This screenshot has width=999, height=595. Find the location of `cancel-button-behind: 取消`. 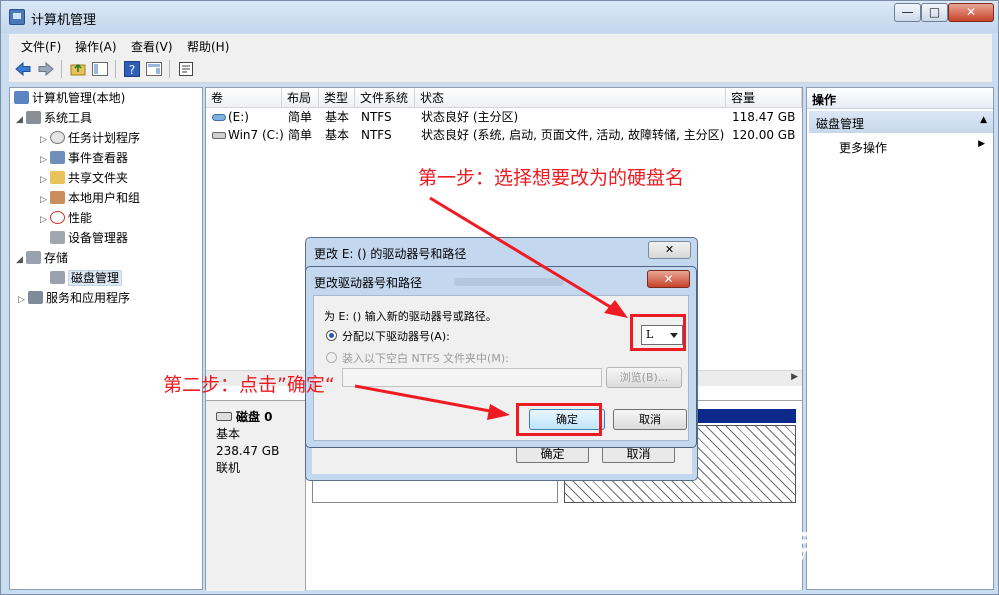

cancel-button-behind: 取消 is located at coordinates (638, 454).